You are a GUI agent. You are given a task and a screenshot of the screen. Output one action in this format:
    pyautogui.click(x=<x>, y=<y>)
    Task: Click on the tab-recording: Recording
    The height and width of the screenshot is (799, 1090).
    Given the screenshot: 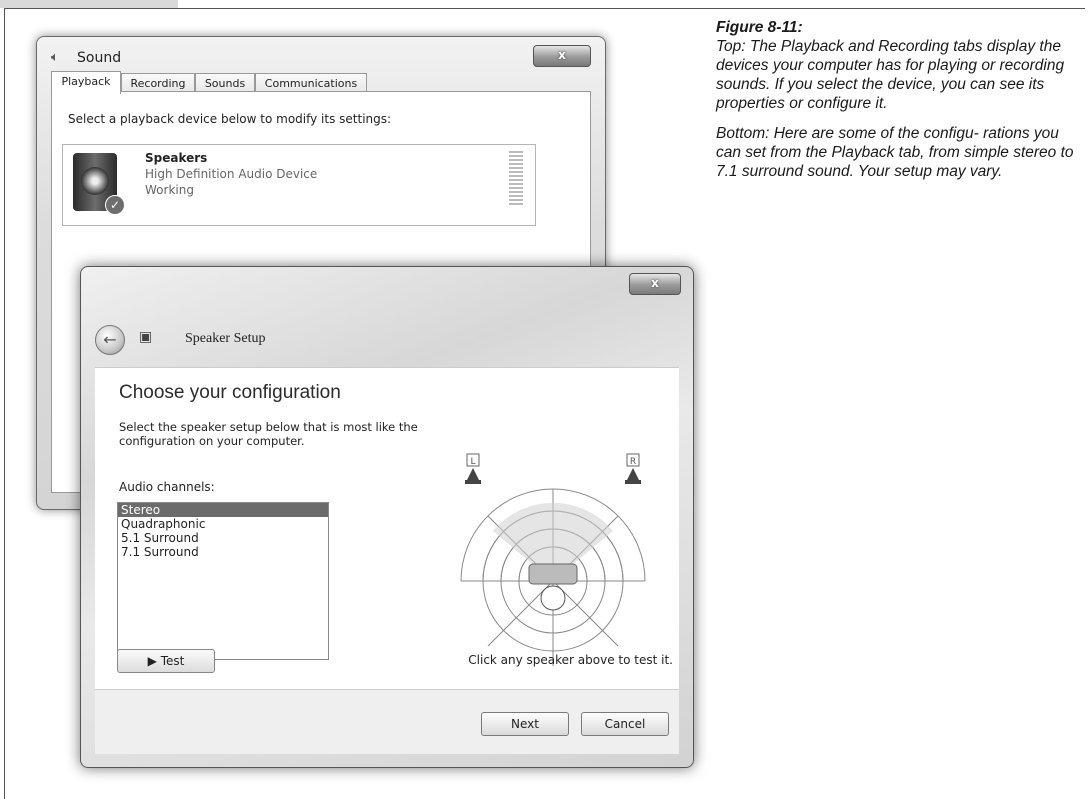 What is the action you would take?
    pyautogui.click(x=158, y=83)
    